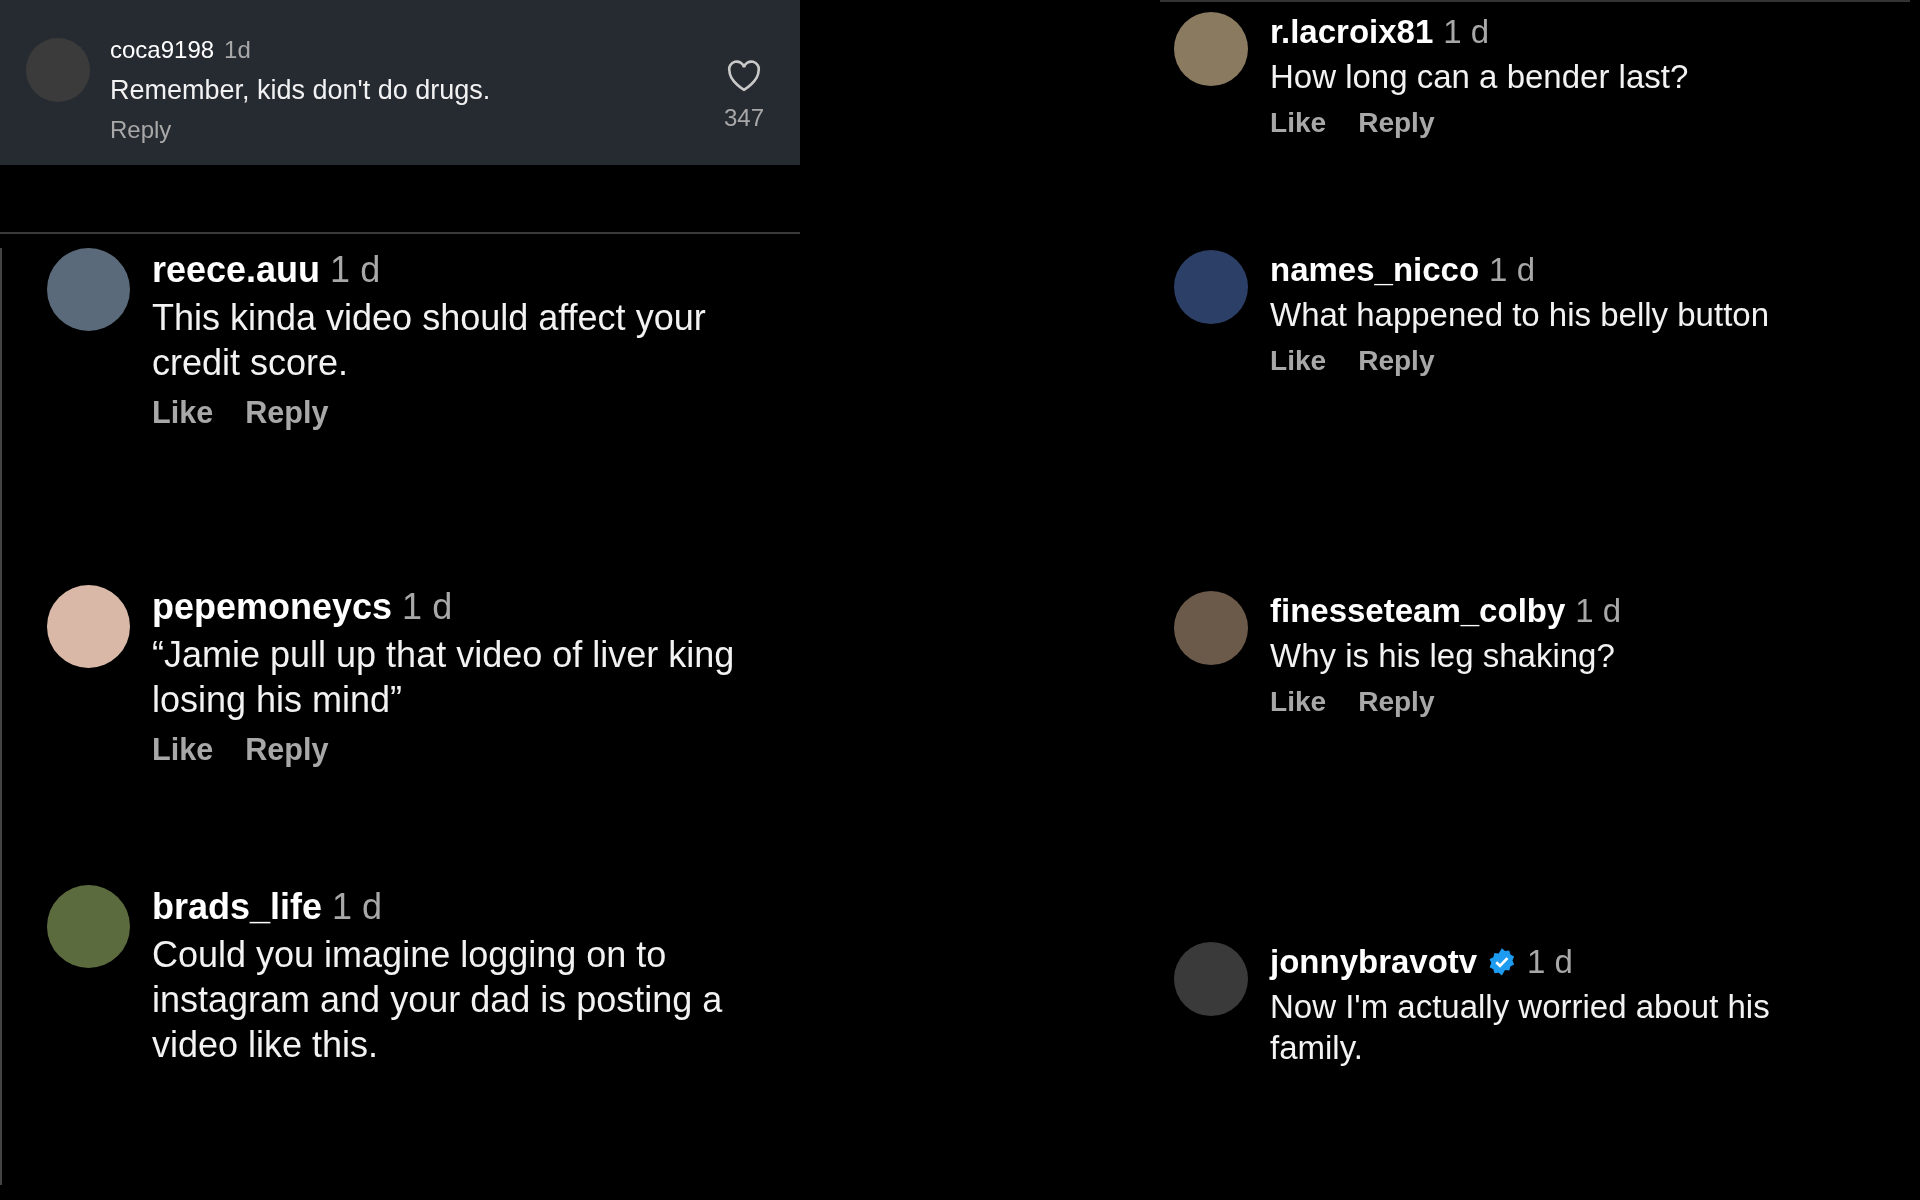 This screenshot has width=1920, height=1200. What do you see at coordinates (429, 341) in the screenshot?
I see `comment-text: This kinda video should affect your credit score.` at bounding box center [429, 341].